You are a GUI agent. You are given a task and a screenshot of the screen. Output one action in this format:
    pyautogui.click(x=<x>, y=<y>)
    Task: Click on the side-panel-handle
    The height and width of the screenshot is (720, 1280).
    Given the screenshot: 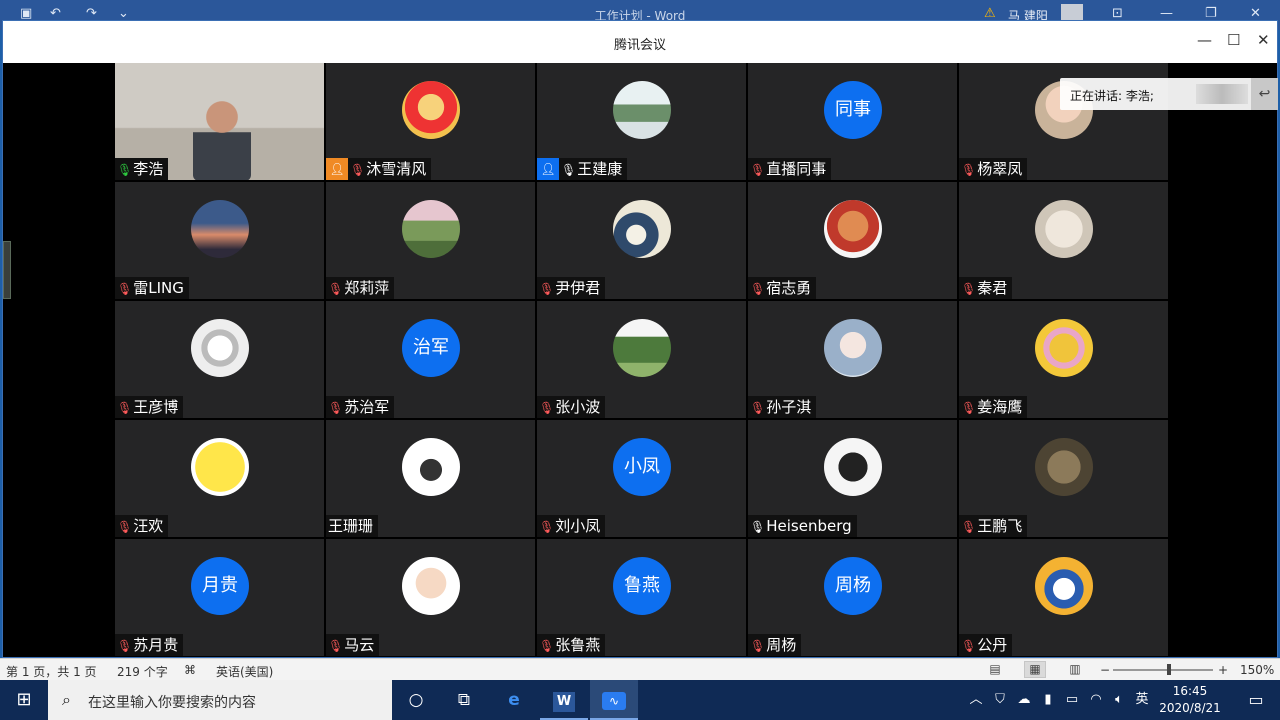 What is the action you would take?
    pyautogui.click(x=7, y=270)
    